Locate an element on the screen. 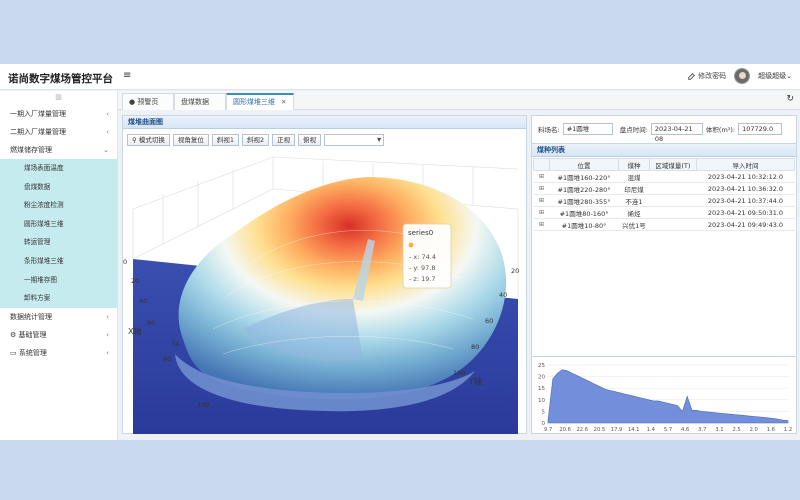 This screenshot has width=800, height=500. sidebar-item-basic: ⚙ 基础管理 ‹ is located at coordinates (58, 335).